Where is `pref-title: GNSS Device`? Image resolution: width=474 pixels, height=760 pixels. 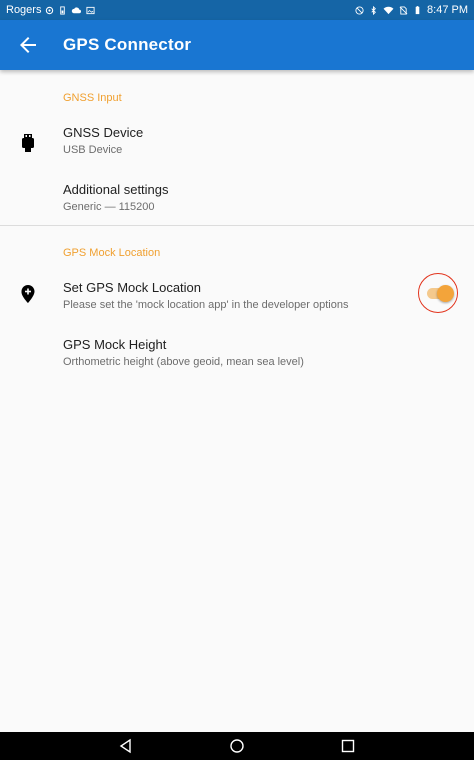
pref-title: GNSS Device is located at coordinates (103, 132).